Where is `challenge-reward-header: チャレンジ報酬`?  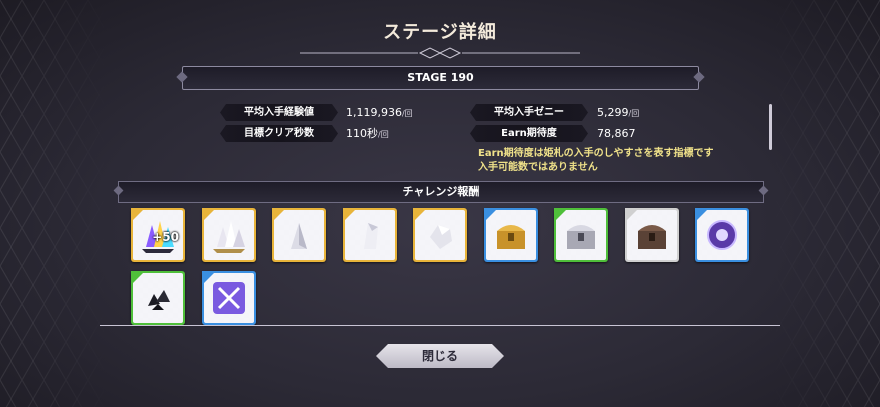 challenge-reward-header: チャレンジ報酬 is located at coordinates (441, 192).